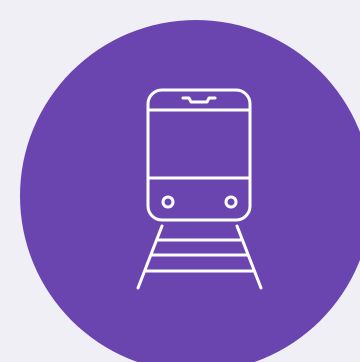  I want to click on track-rails, so click(199, 257).